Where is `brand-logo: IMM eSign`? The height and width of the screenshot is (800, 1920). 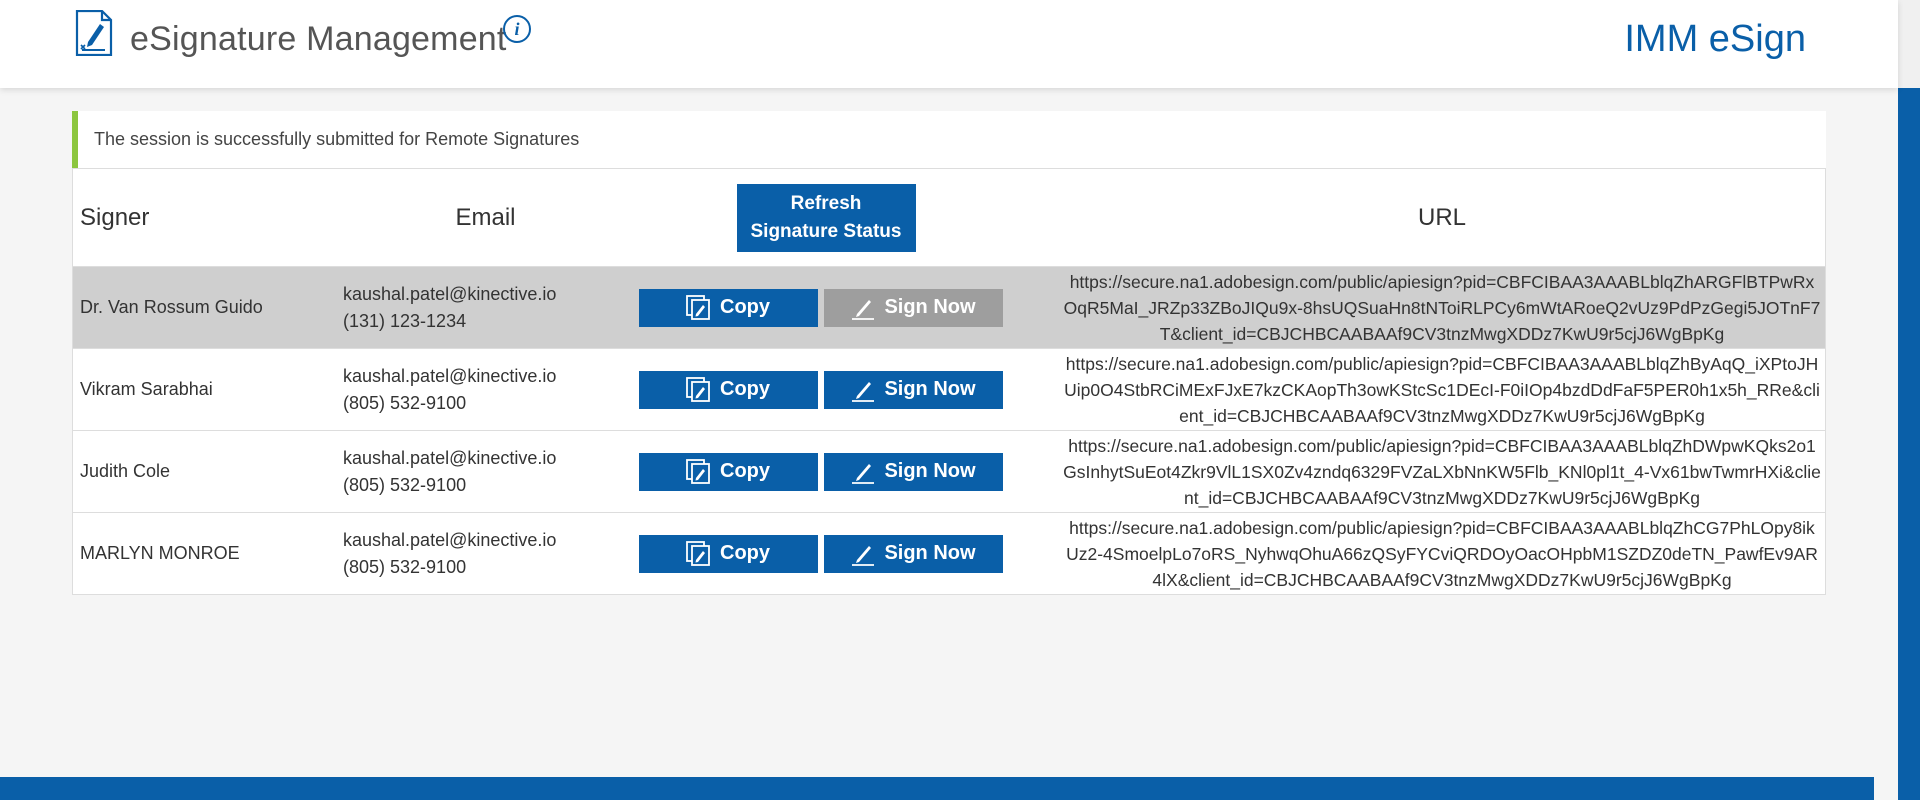 brand-logo: IMM eSign is located at coordinates (1715, 39).